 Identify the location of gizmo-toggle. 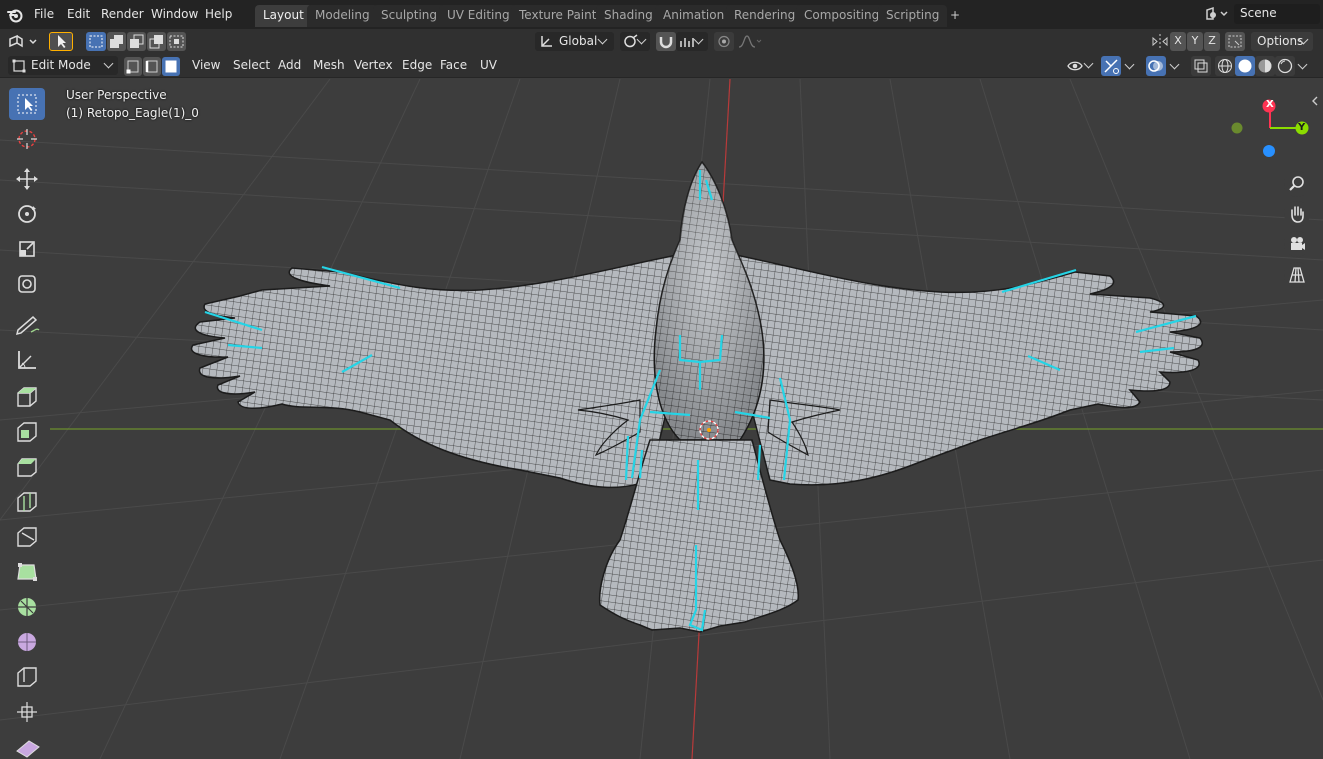
(1111, 66).